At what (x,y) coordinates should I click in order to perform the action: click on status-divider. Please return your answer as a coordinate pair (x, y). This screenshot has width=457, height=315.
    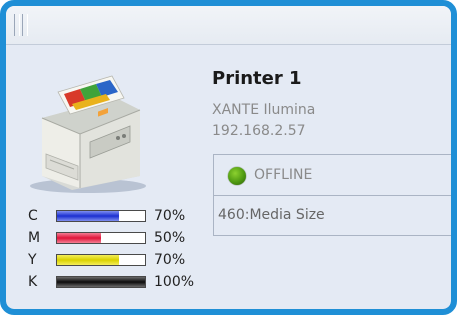
    Looking at the image, I should click on (332, 195).